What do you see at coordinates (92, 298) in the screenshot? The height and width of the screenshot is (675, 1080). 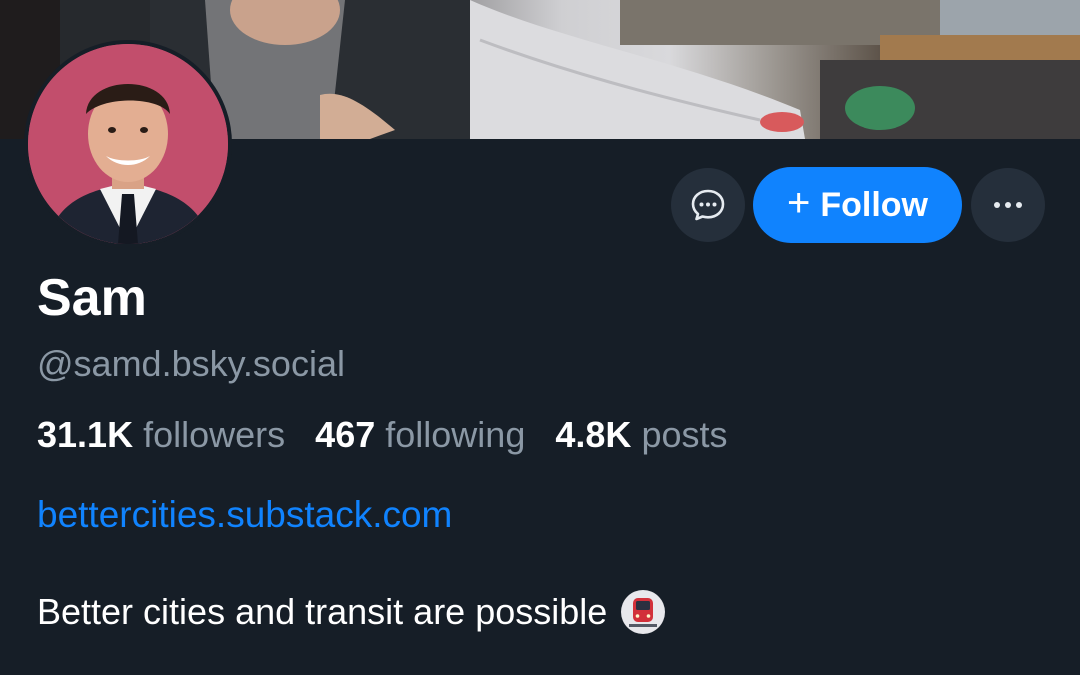 I see `display-name: Sam` at bounding box center [92, 298].